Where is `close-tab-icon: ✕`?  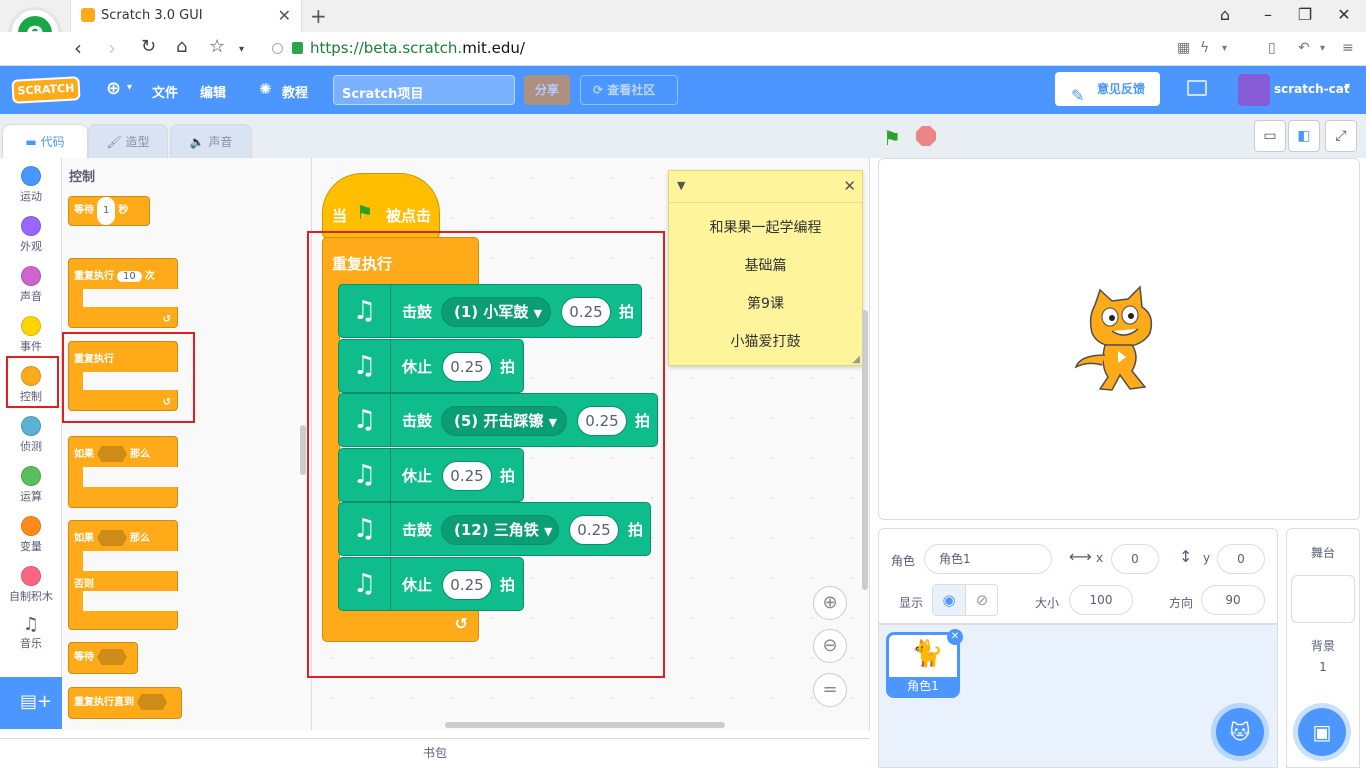 close-tab-icon: ✕ is located at coordinates (284, 15).